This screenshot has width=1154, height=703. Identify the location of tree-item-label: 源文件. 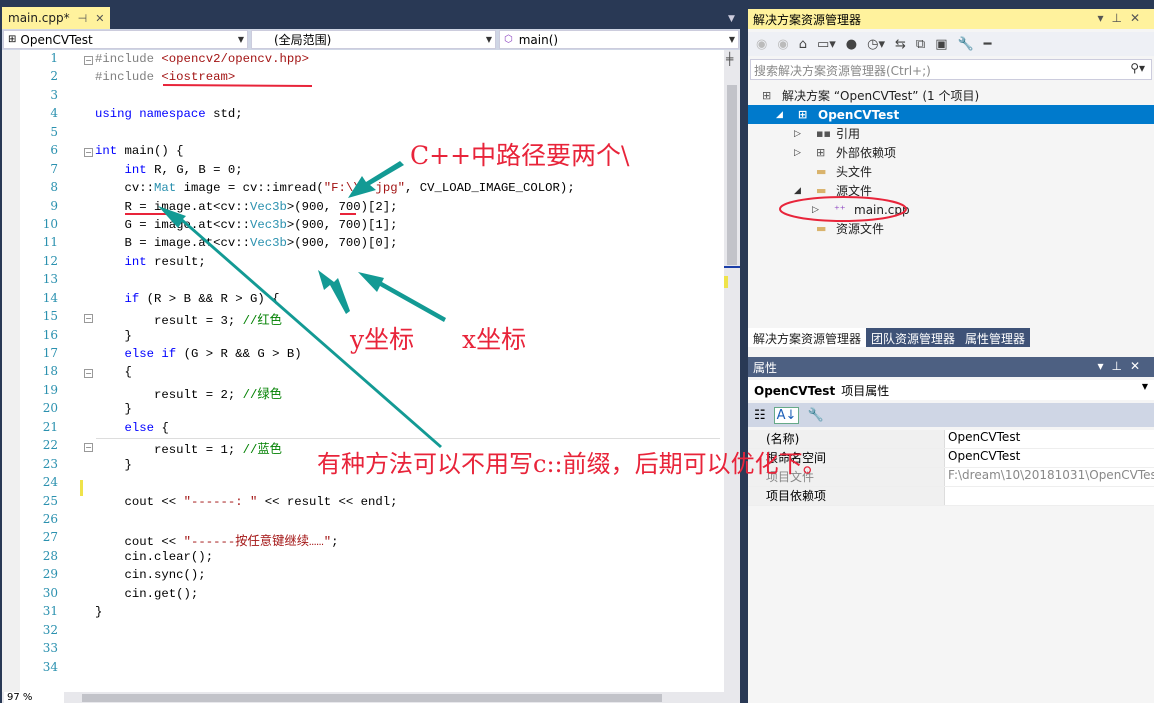
(854, 191).